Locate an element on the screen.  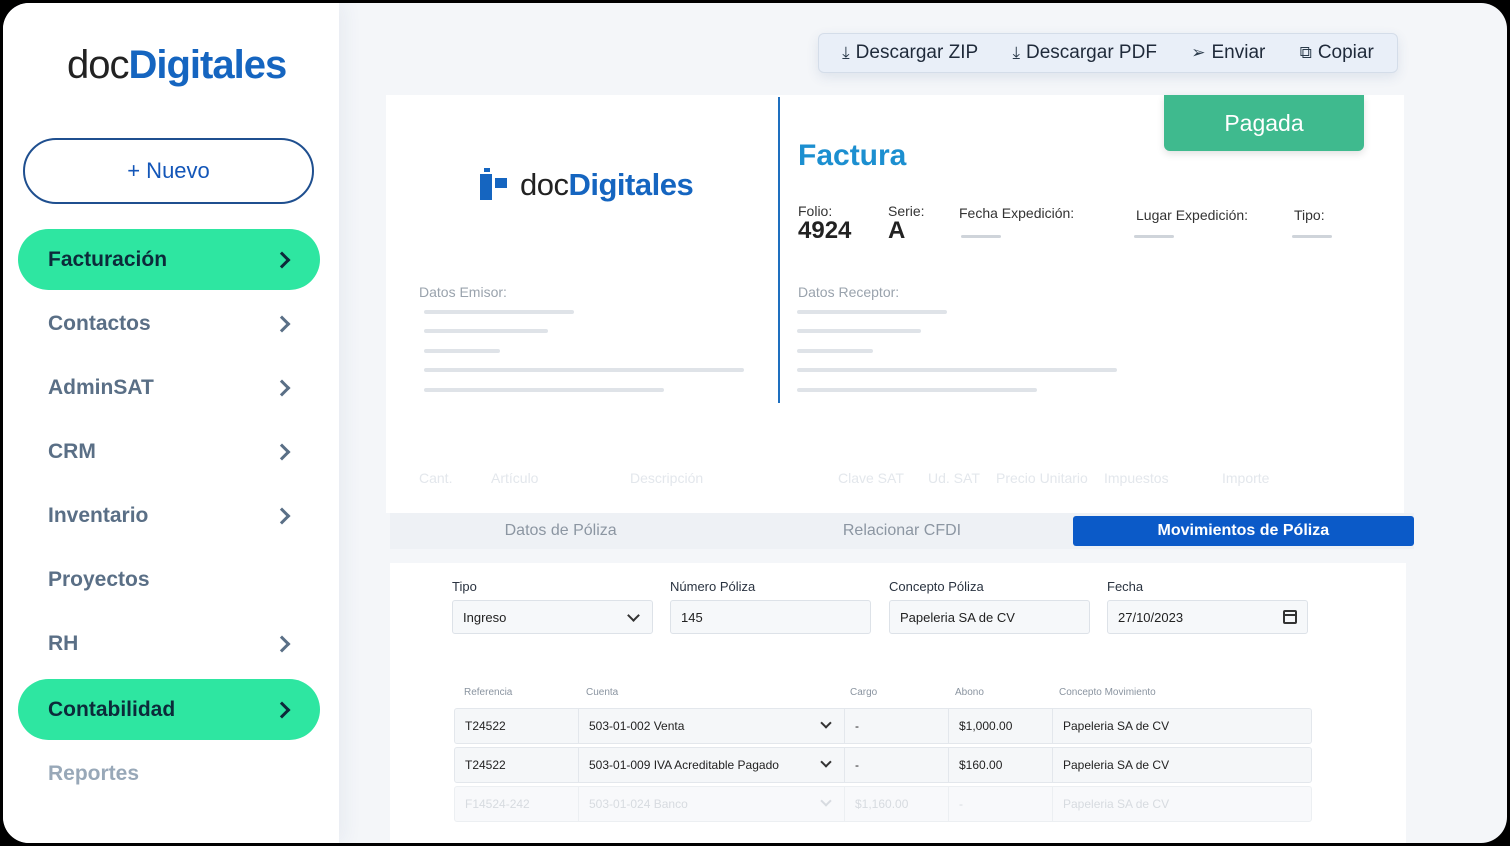
concepto-poliza-label: Concepto Póliza is located at coordinates (936, 586).